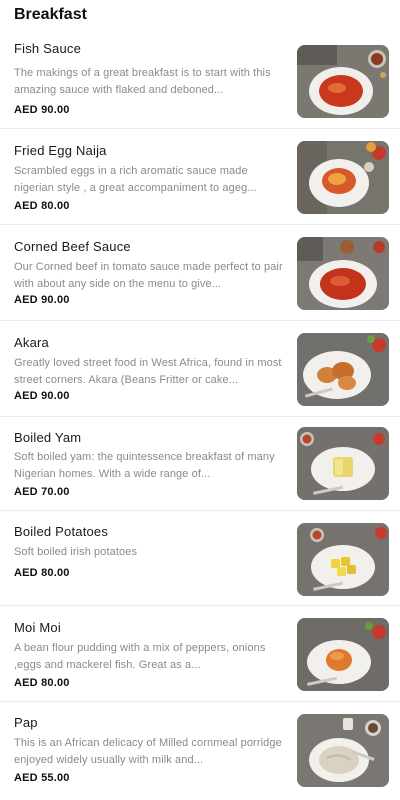 The height and width of the screenshot is (800, 400). Describe the element at coordinates (48, 437) in the screenshot. I see `item-name: Boiled Yam` at that location.